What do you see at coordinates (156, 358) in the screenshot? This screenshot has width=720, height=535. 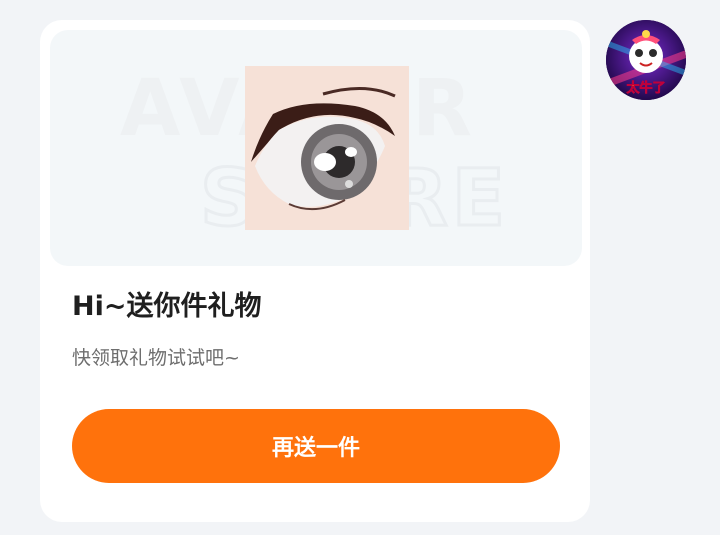 I see `gift-subtitle: 快领取礼物试试吧~` at bounding box center [156, 358].